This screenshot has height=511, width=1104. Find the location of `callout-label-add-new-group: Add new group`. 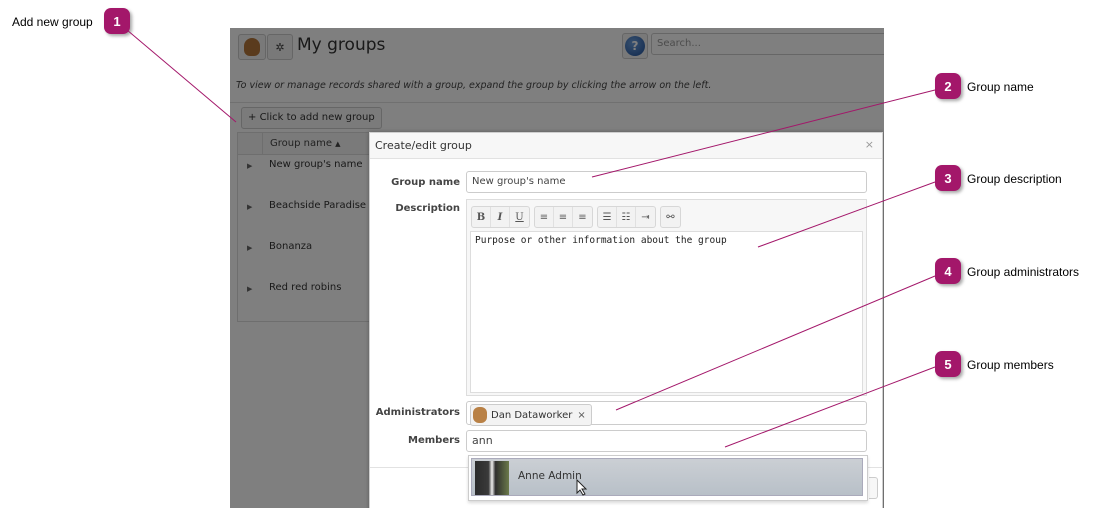

callout-label-add-new-group: Add new group is located at coordinates (52, 22).